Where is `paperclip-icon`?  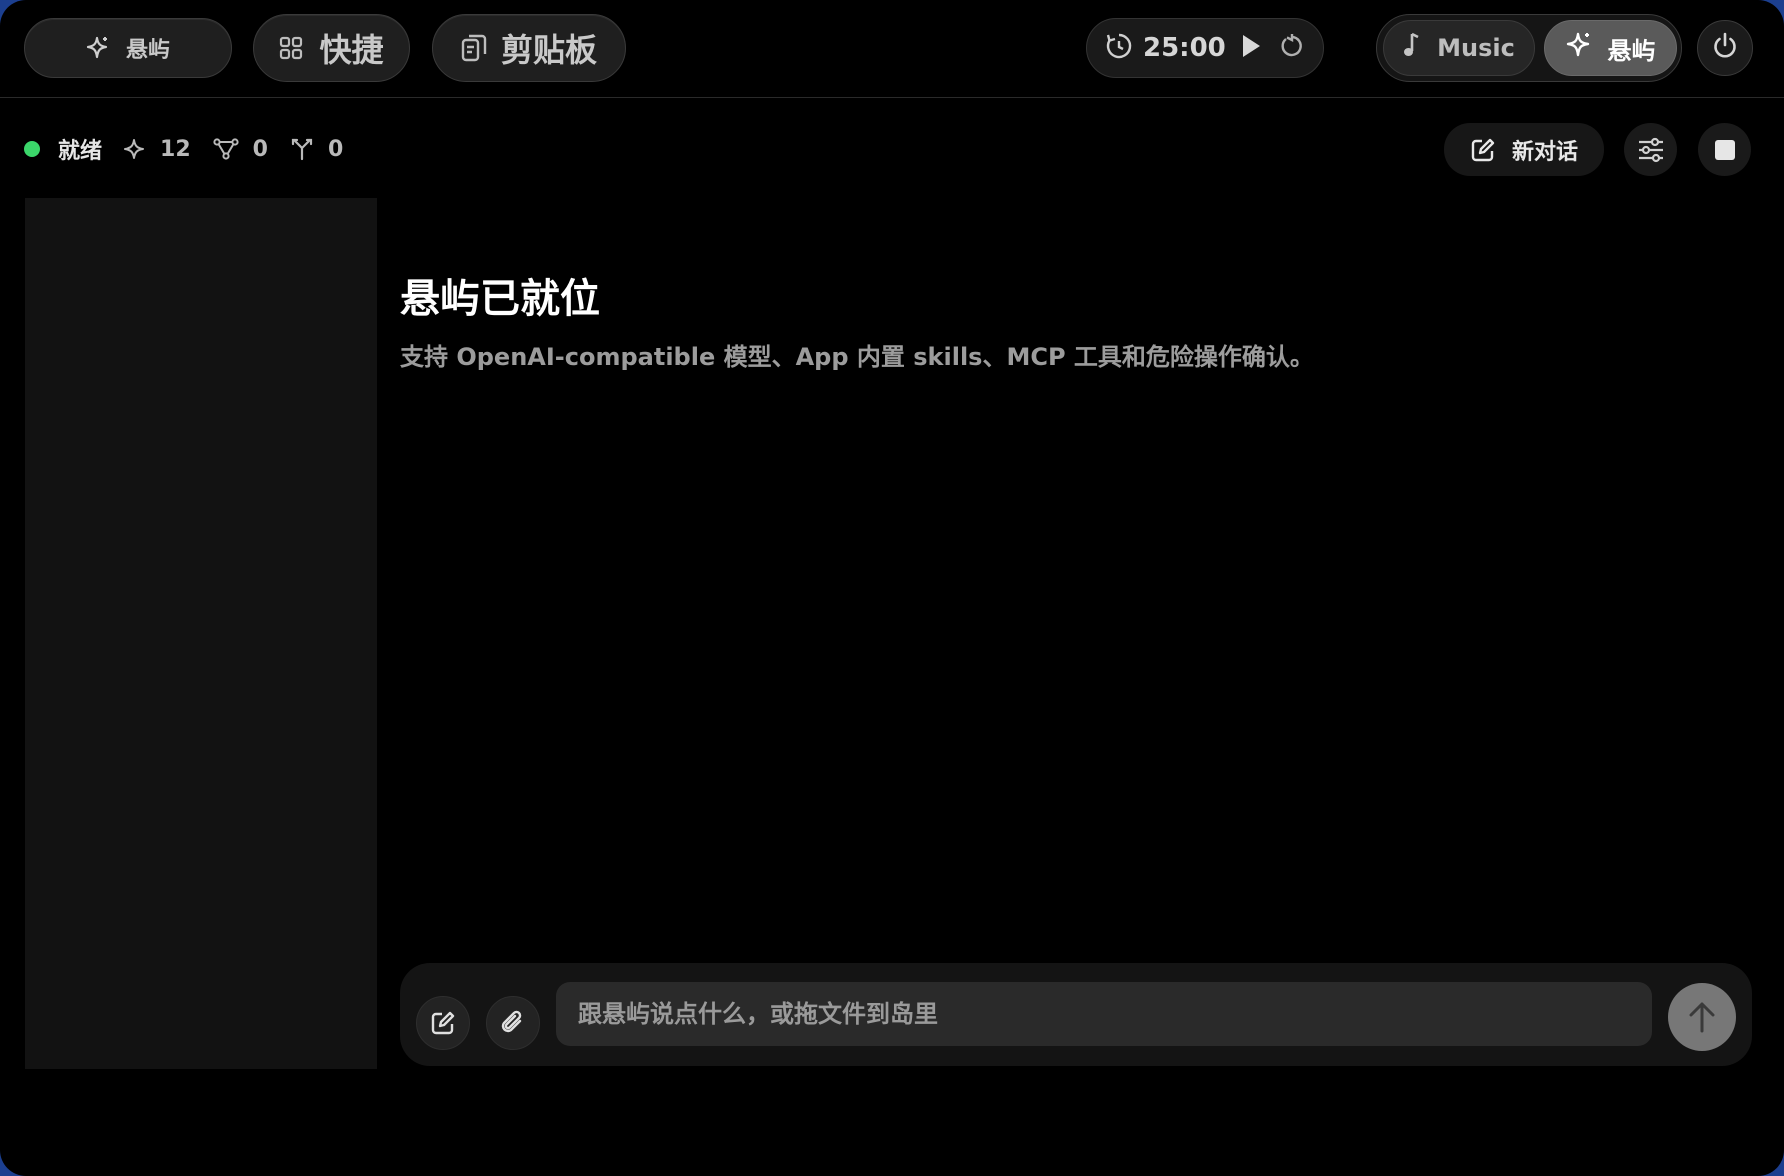
paperclip-icon is located at coordinates (513, 1023).